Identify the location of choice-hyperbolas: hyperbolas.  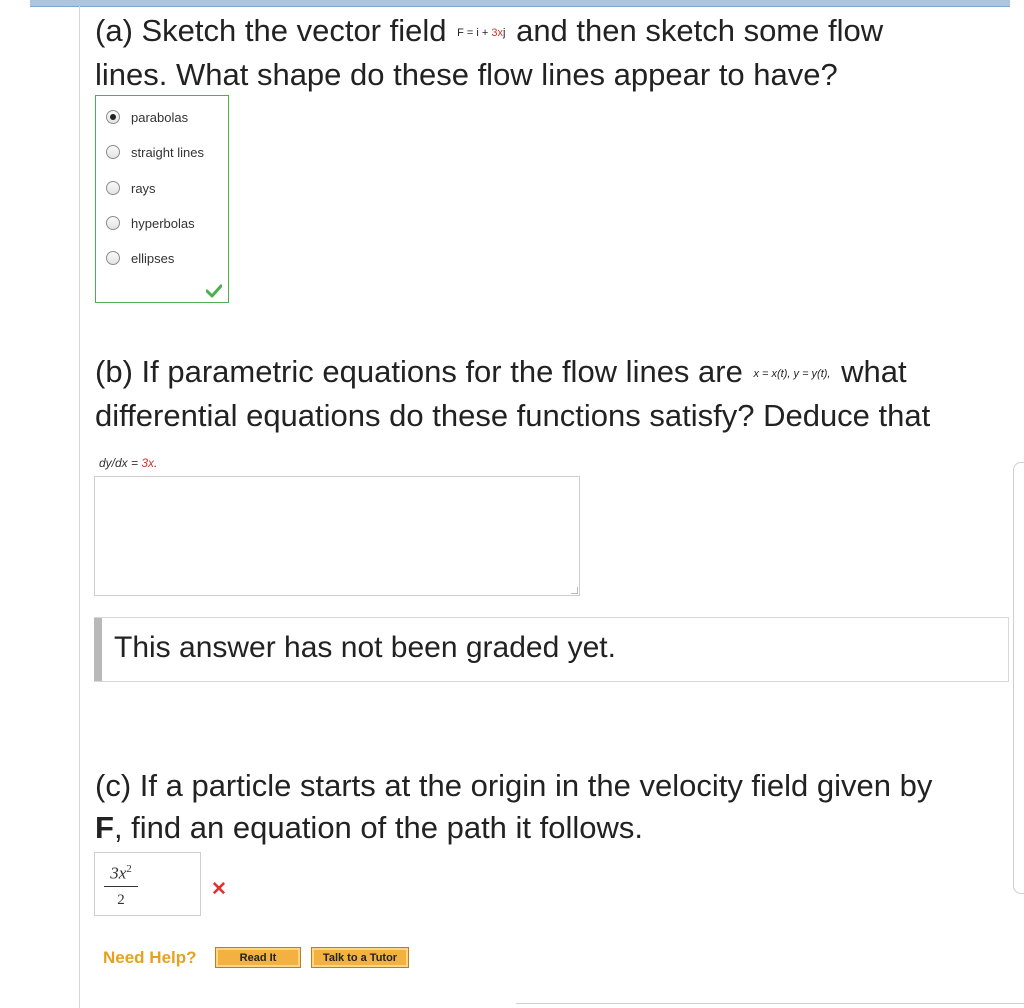
(150, 223).